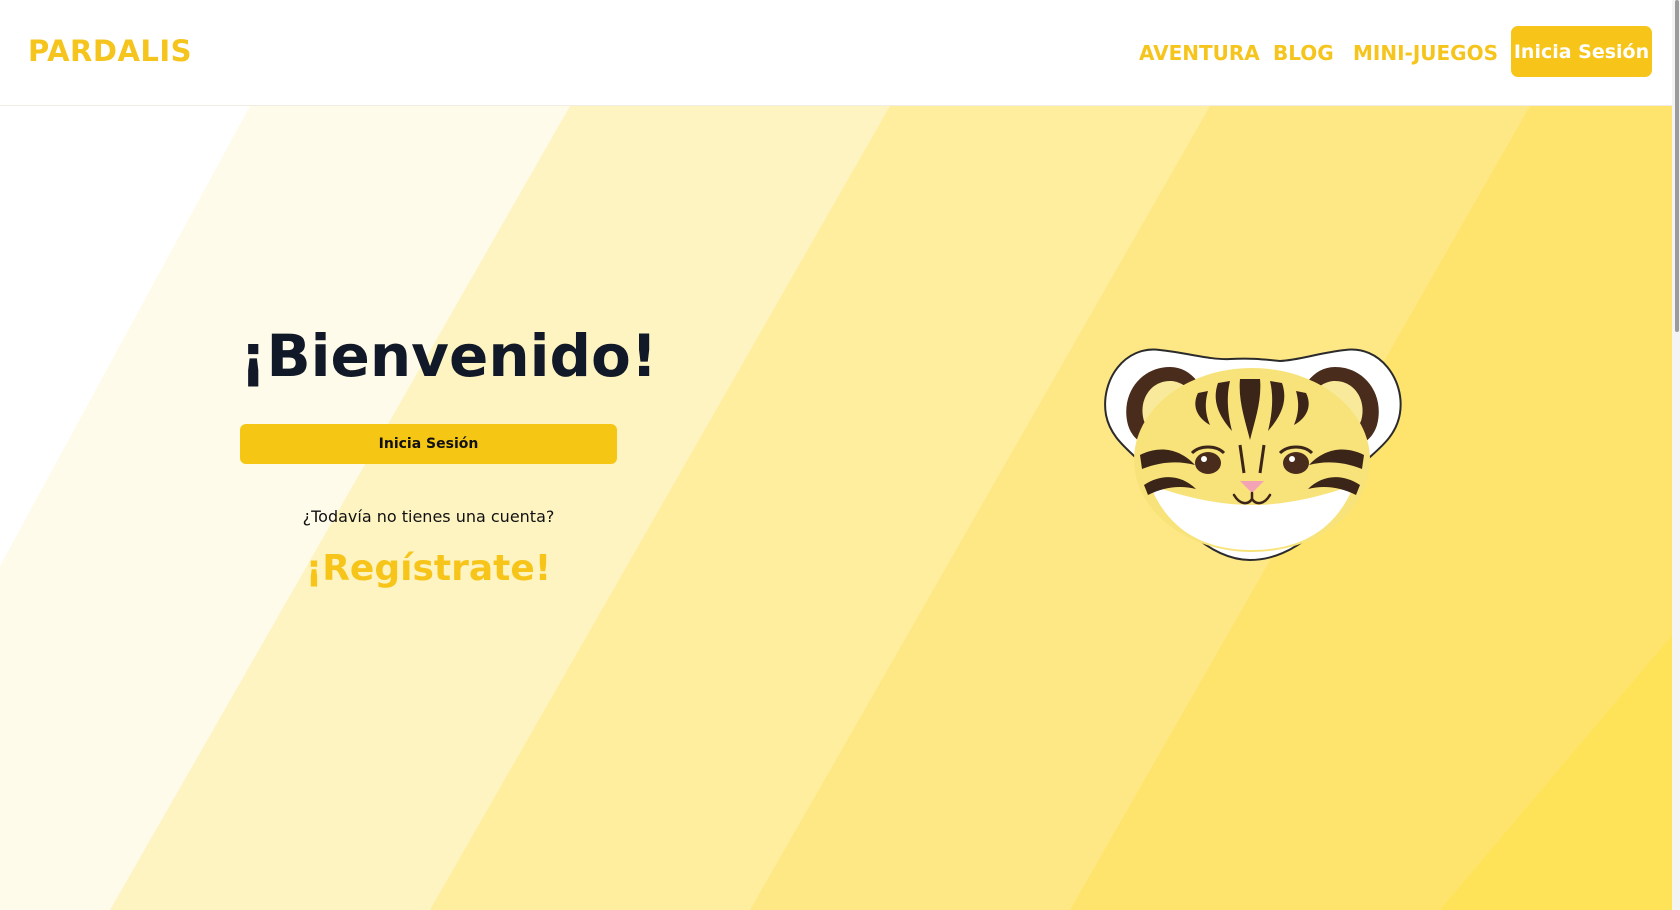  What do you see at coordinates (110, 51) in the screenshot?
I see `brand-logo: PARDALIS` at bounding box center [110, 51].